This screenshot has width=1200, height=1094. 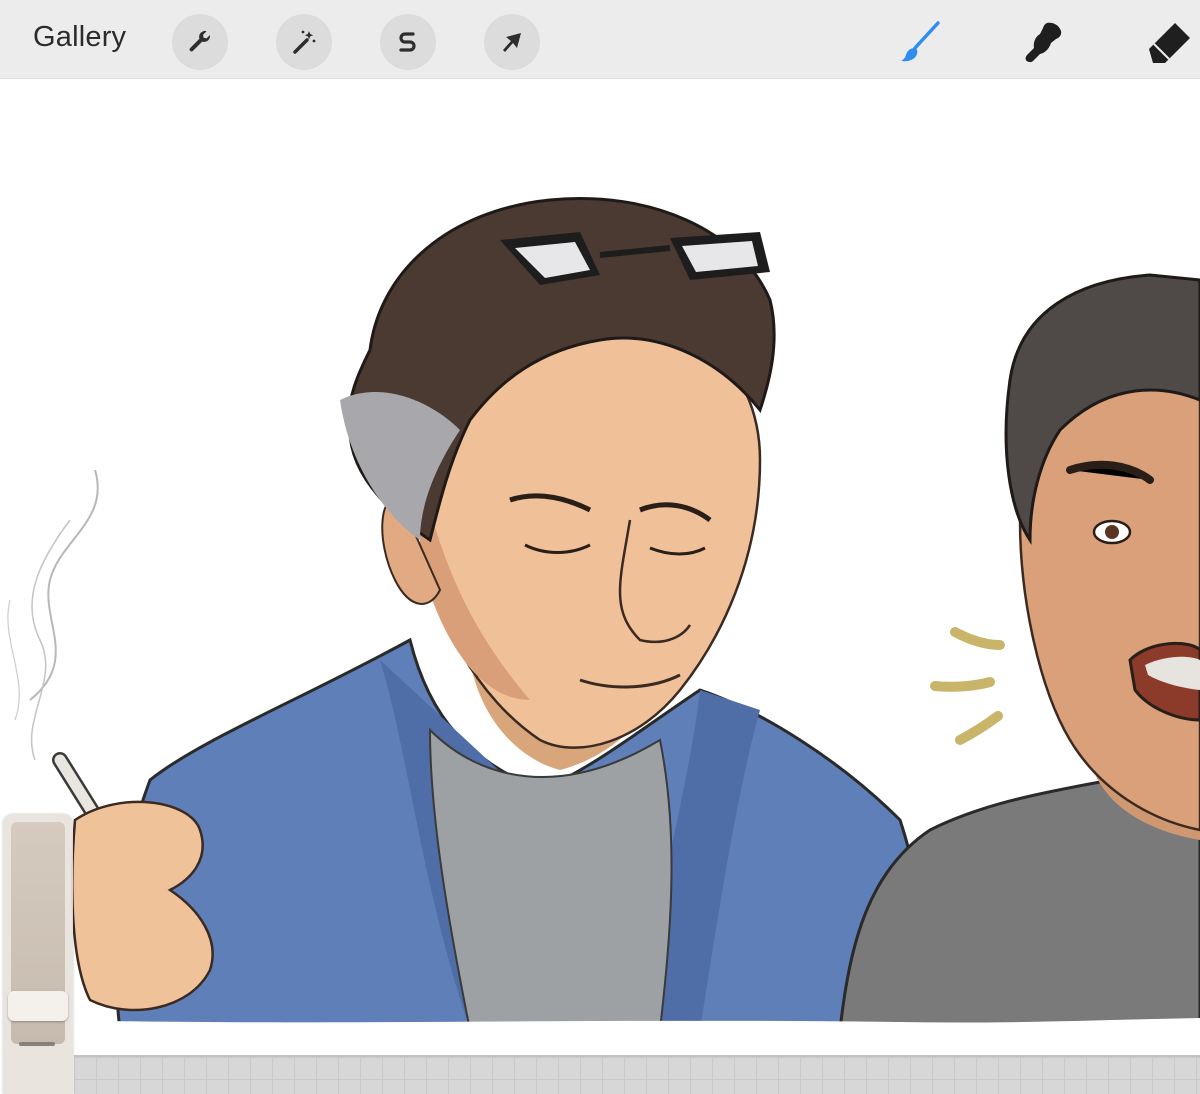 I want to click on eraser-icon, so click(x=1169, y=43).